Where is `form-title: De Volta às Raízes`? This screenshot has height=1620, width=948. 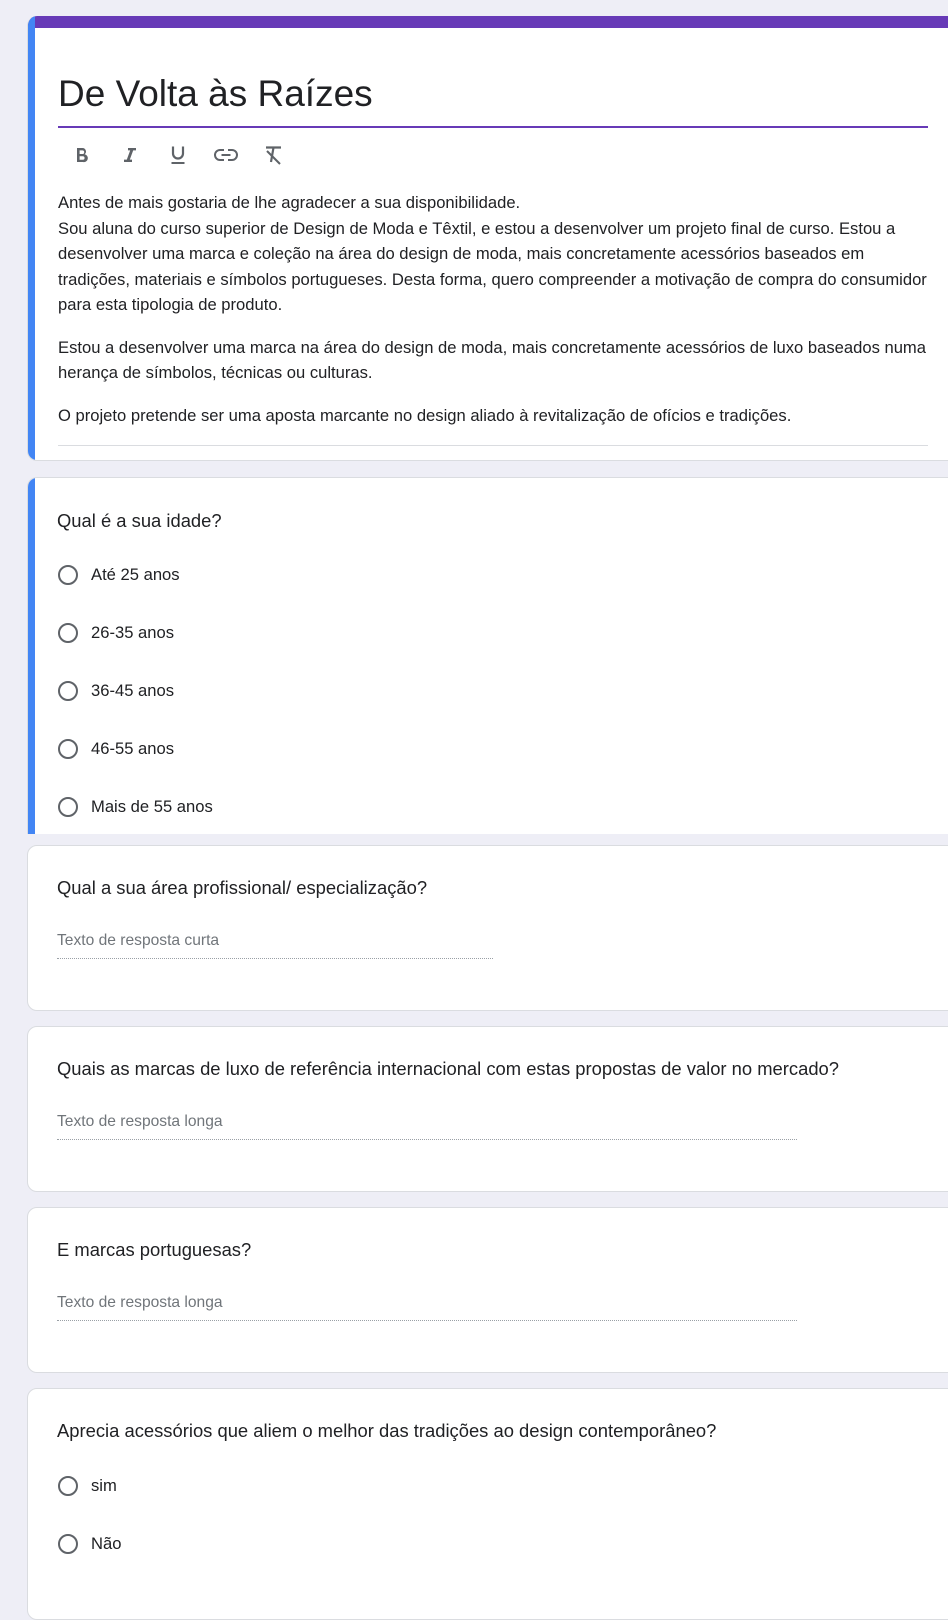
form-title: De Volta às Raízes is located at coordinates (215, 94).